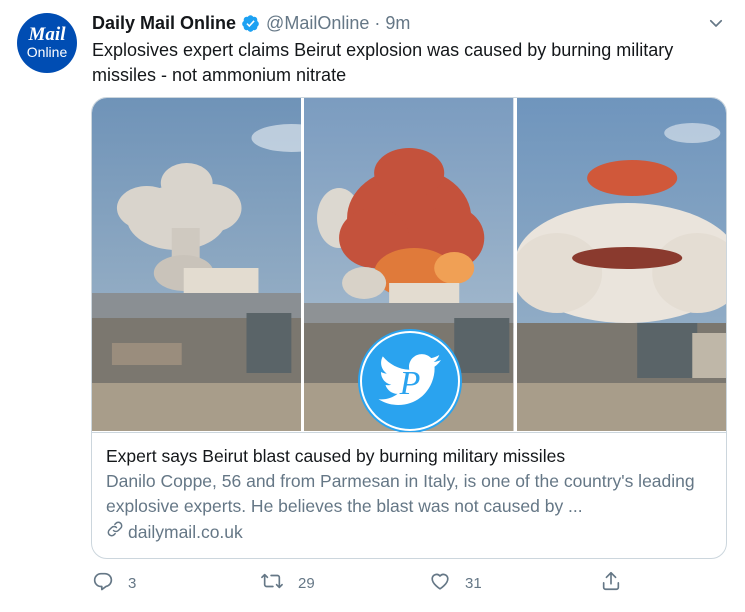 This screenshot has height=612, width=745. Describe the element at coordinates (185, 532) in the screenshot. I see `card-domain-text: dailymail.co.uk` at that location.